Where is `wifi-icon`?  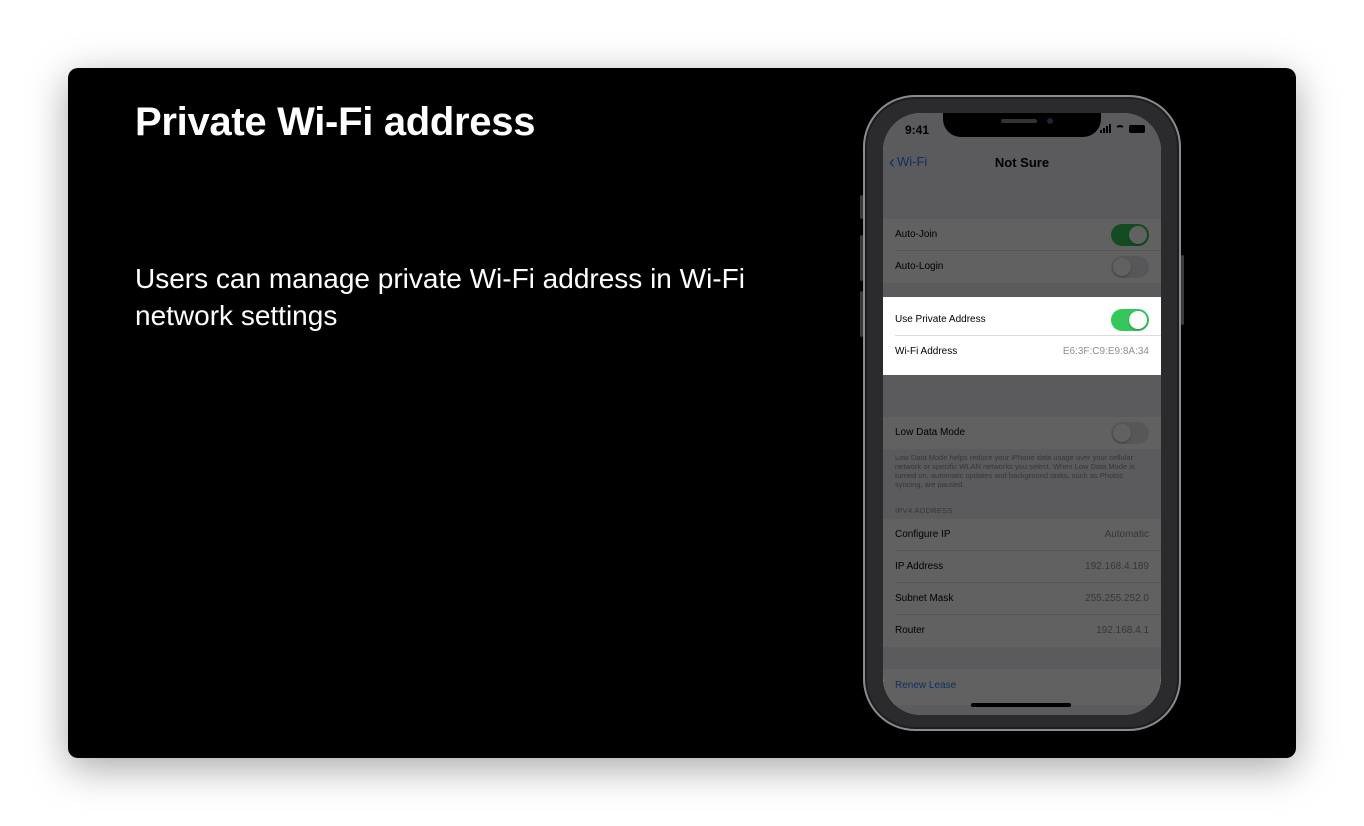 wifi-icon is located at coordinates (1120, 129).